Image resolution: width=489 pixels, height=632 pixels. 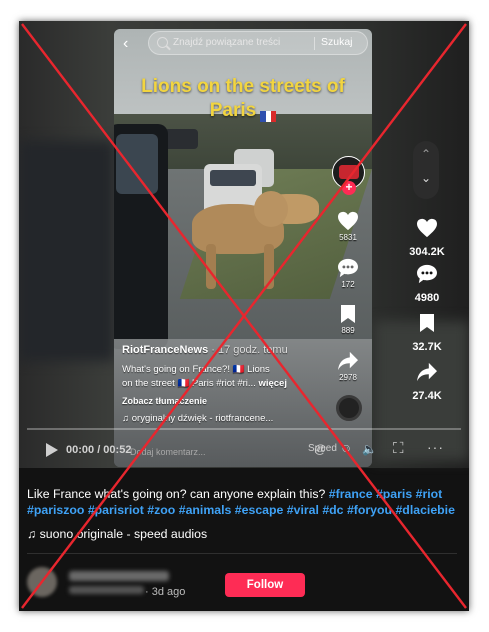 I want to click on inner-share-count: 2978, so click(x=348, y=377).